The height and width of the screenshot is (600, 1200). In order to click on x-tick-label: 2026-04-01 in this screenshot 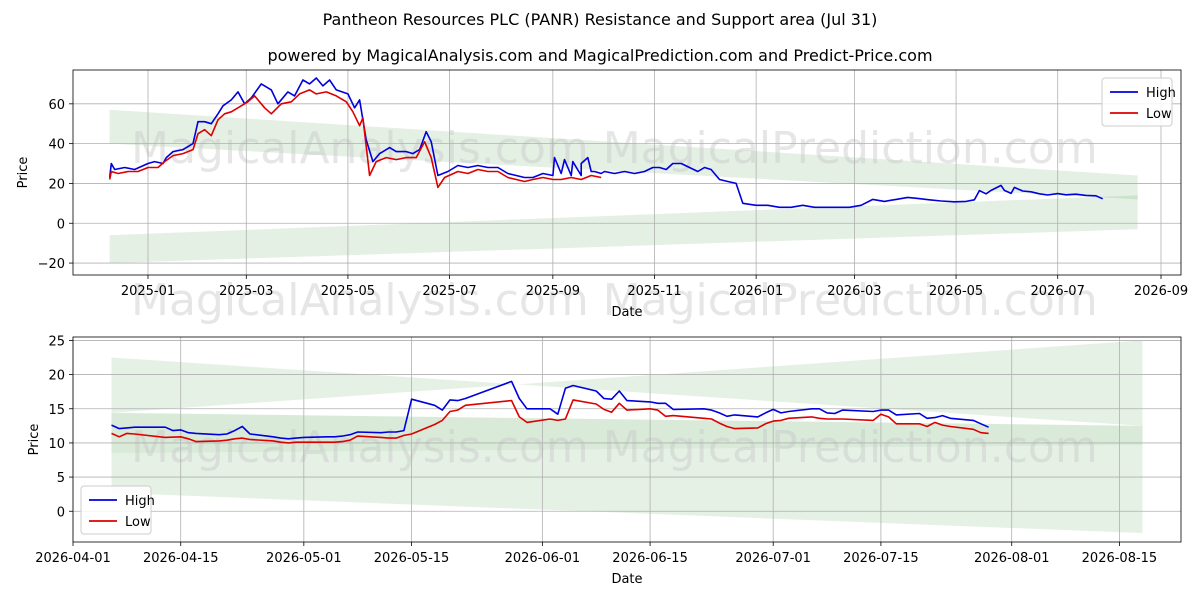, I will do `click(73, 558)`.